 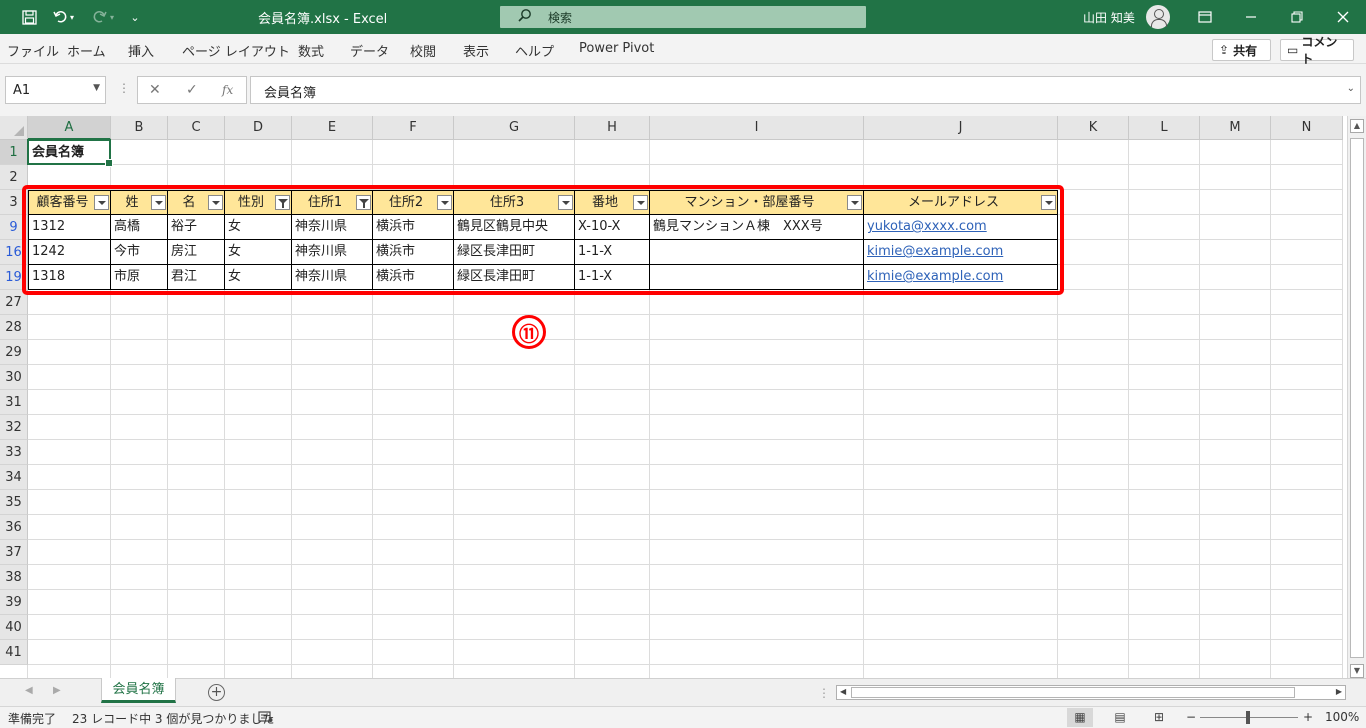 What do you see at coordinates (683, 692) in the screenshot?
I see `sheet-tab-bar: ◀ ▶ 会員名簿 + ⋮ ◀ ▶` at bounding box center [683, 692].